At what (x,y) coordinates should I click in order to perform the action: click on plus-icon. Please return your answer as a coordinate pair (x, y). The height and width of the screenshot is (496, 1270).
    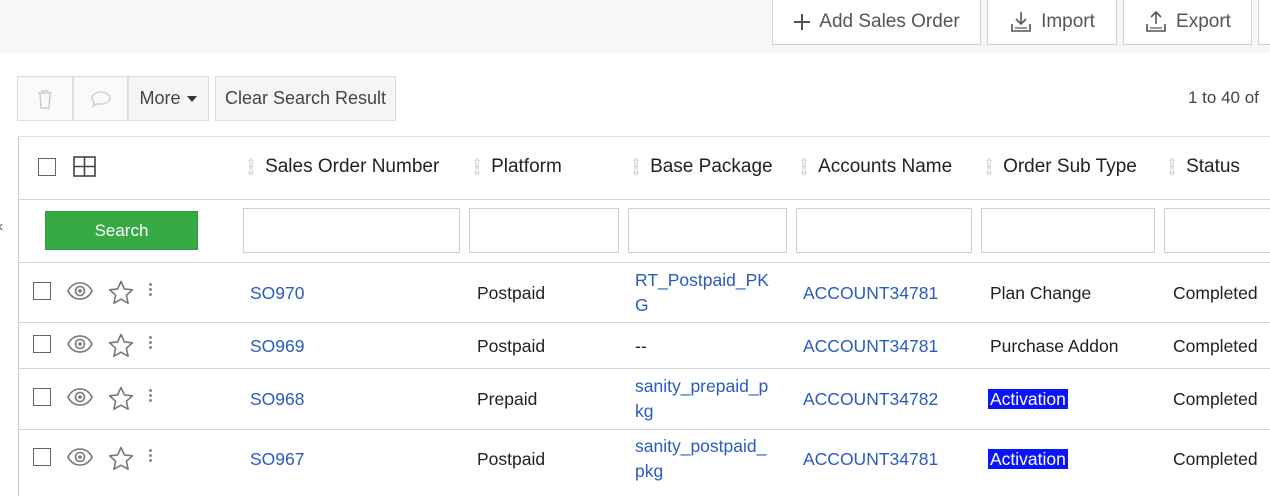
    Looking at the image, I should click on (802, 22).